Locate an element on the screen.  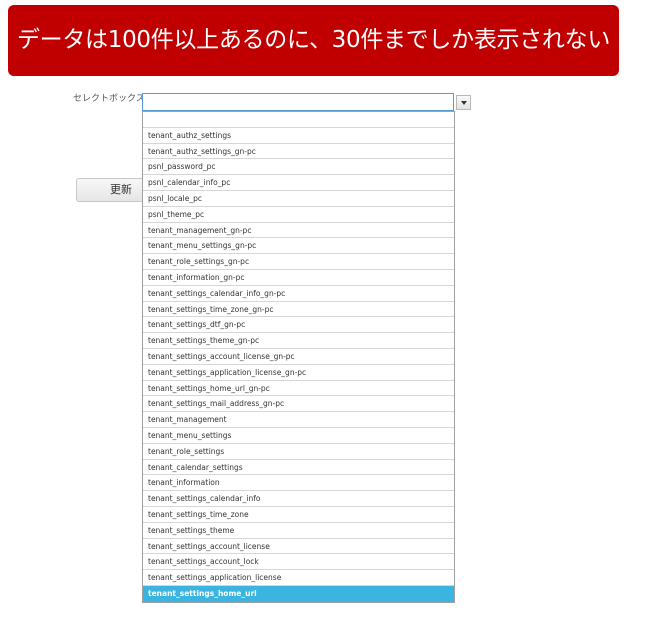
dropdown-option: tenant_menu_settings_gn-pc is located at coordinates (298, 246).